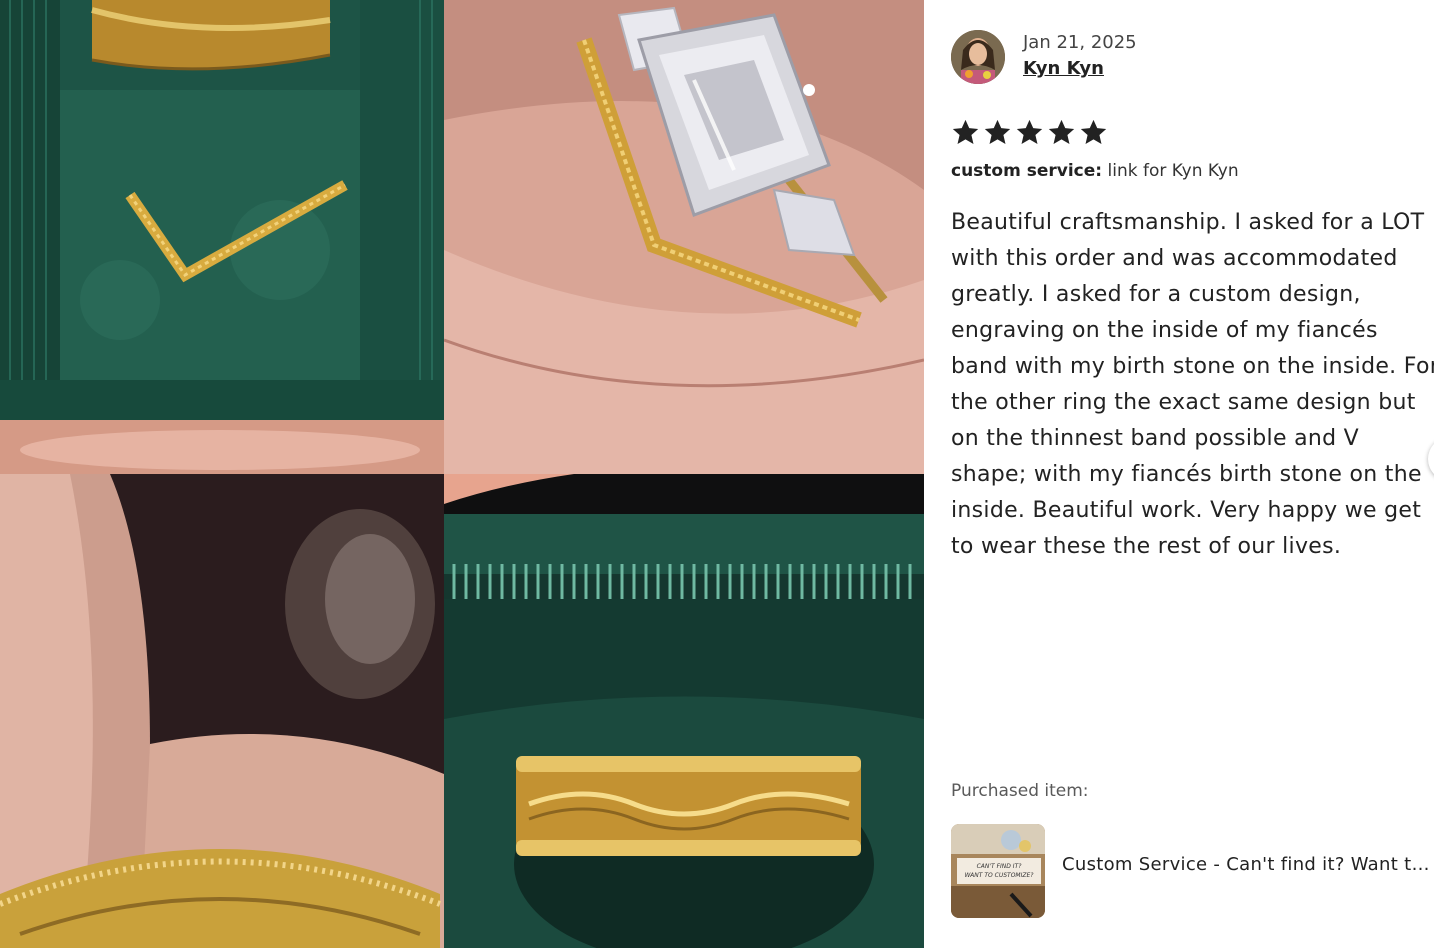 This screenshot has height=948, width=1434. I want to click on next-review-button, so click(1431, 459).